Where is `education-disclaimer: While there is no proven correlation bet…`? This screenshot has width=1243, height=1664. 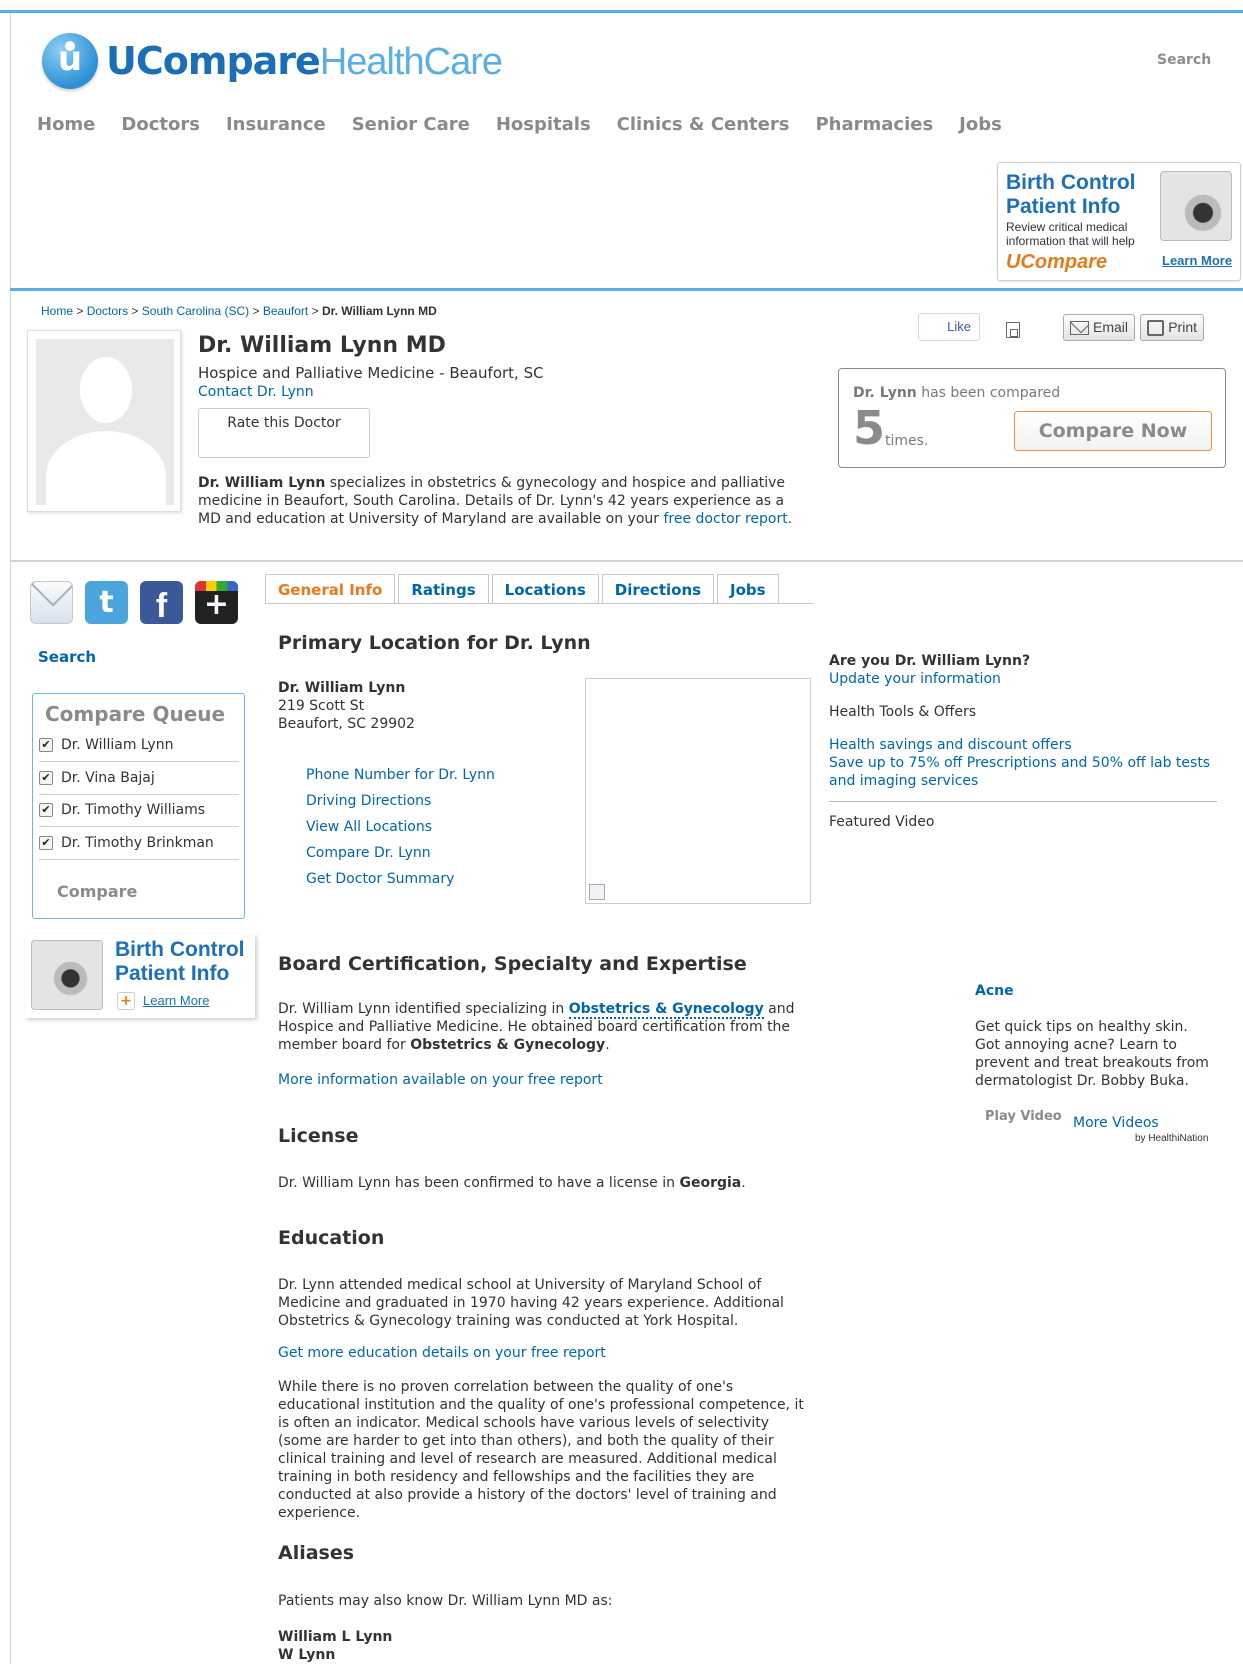 education-disclaimer: While there is no proven correlation bet… is located at coordinates (541, 1450).